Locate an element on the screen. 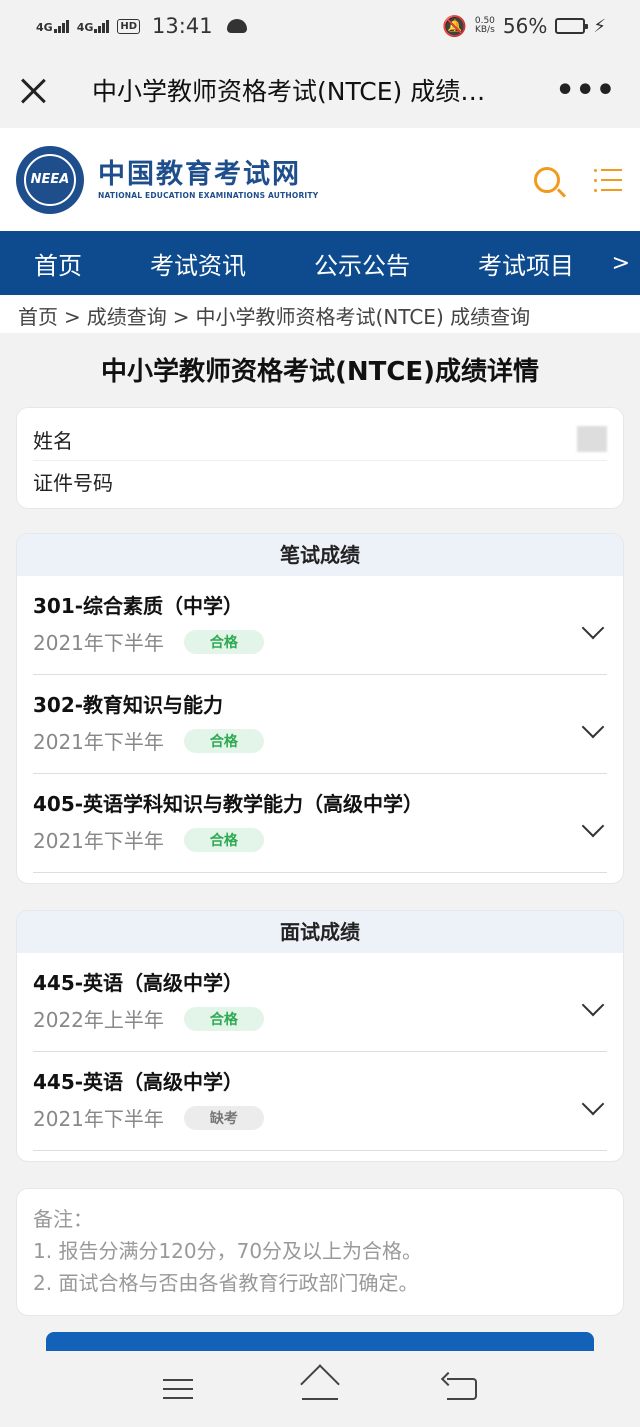  status-badge: 缺考 is located at coordinates (223, 1117).